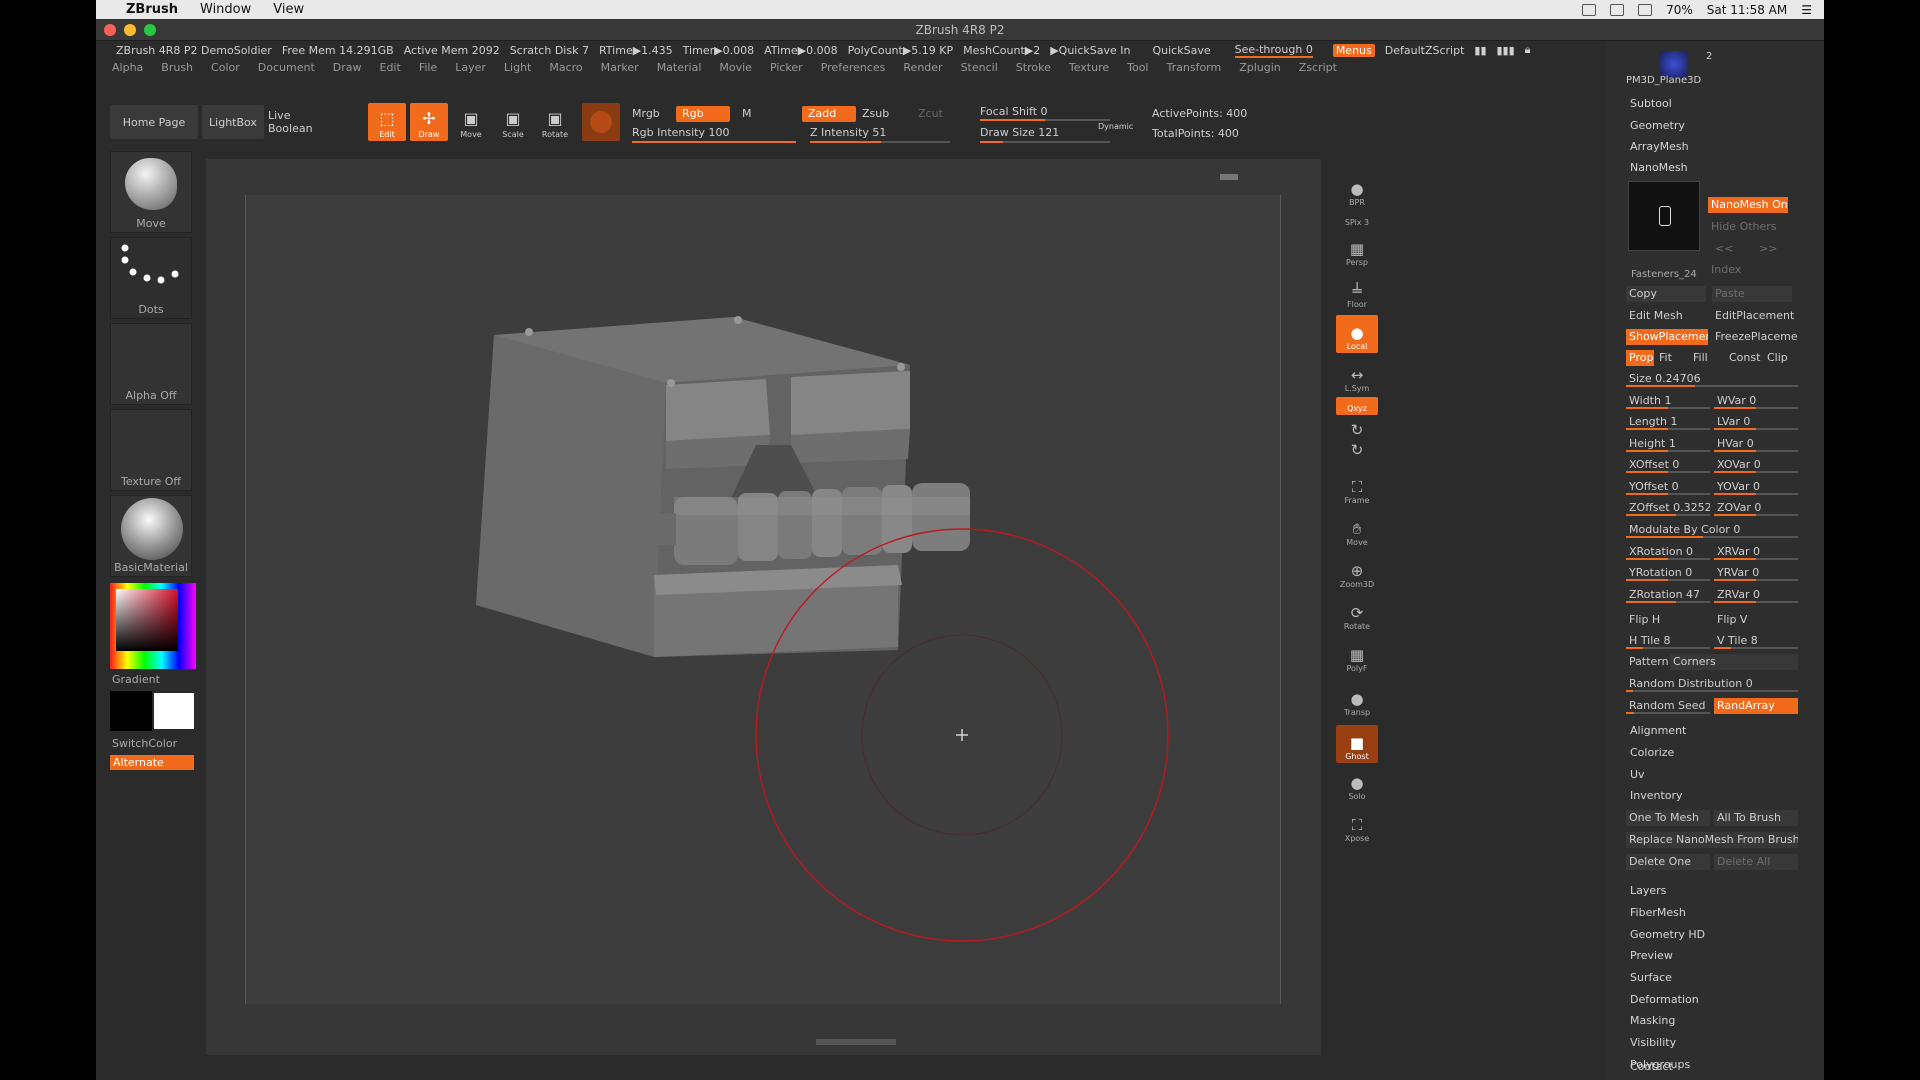 This screenshot has width=1920, height=1080. I want to click on canvas-scroll-handle, so click(1229, 177).